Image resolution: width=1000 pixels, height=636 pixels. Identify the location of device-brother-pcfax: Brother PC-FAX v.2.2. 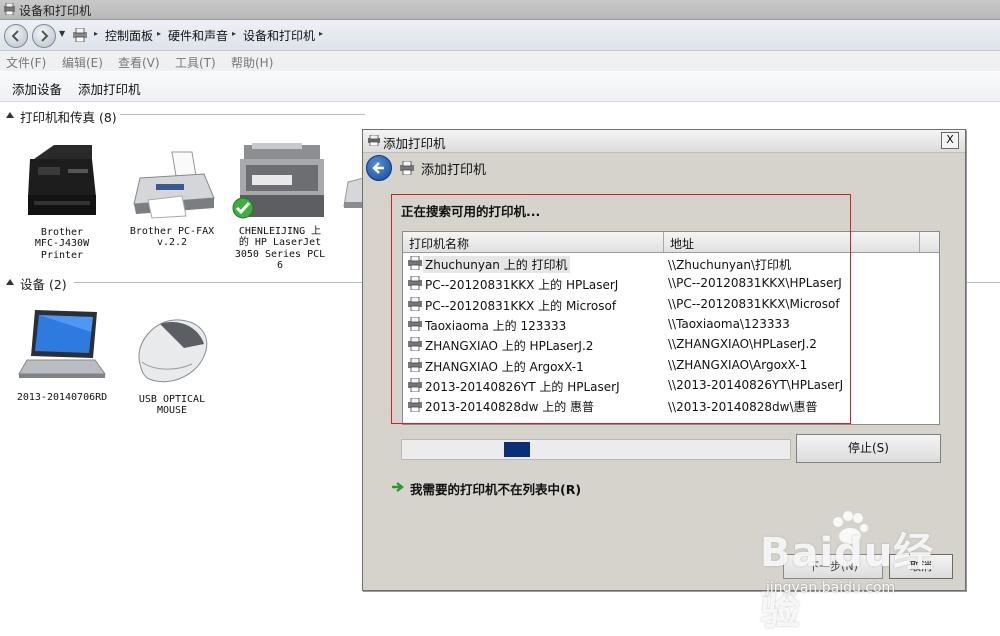
(172, 198).